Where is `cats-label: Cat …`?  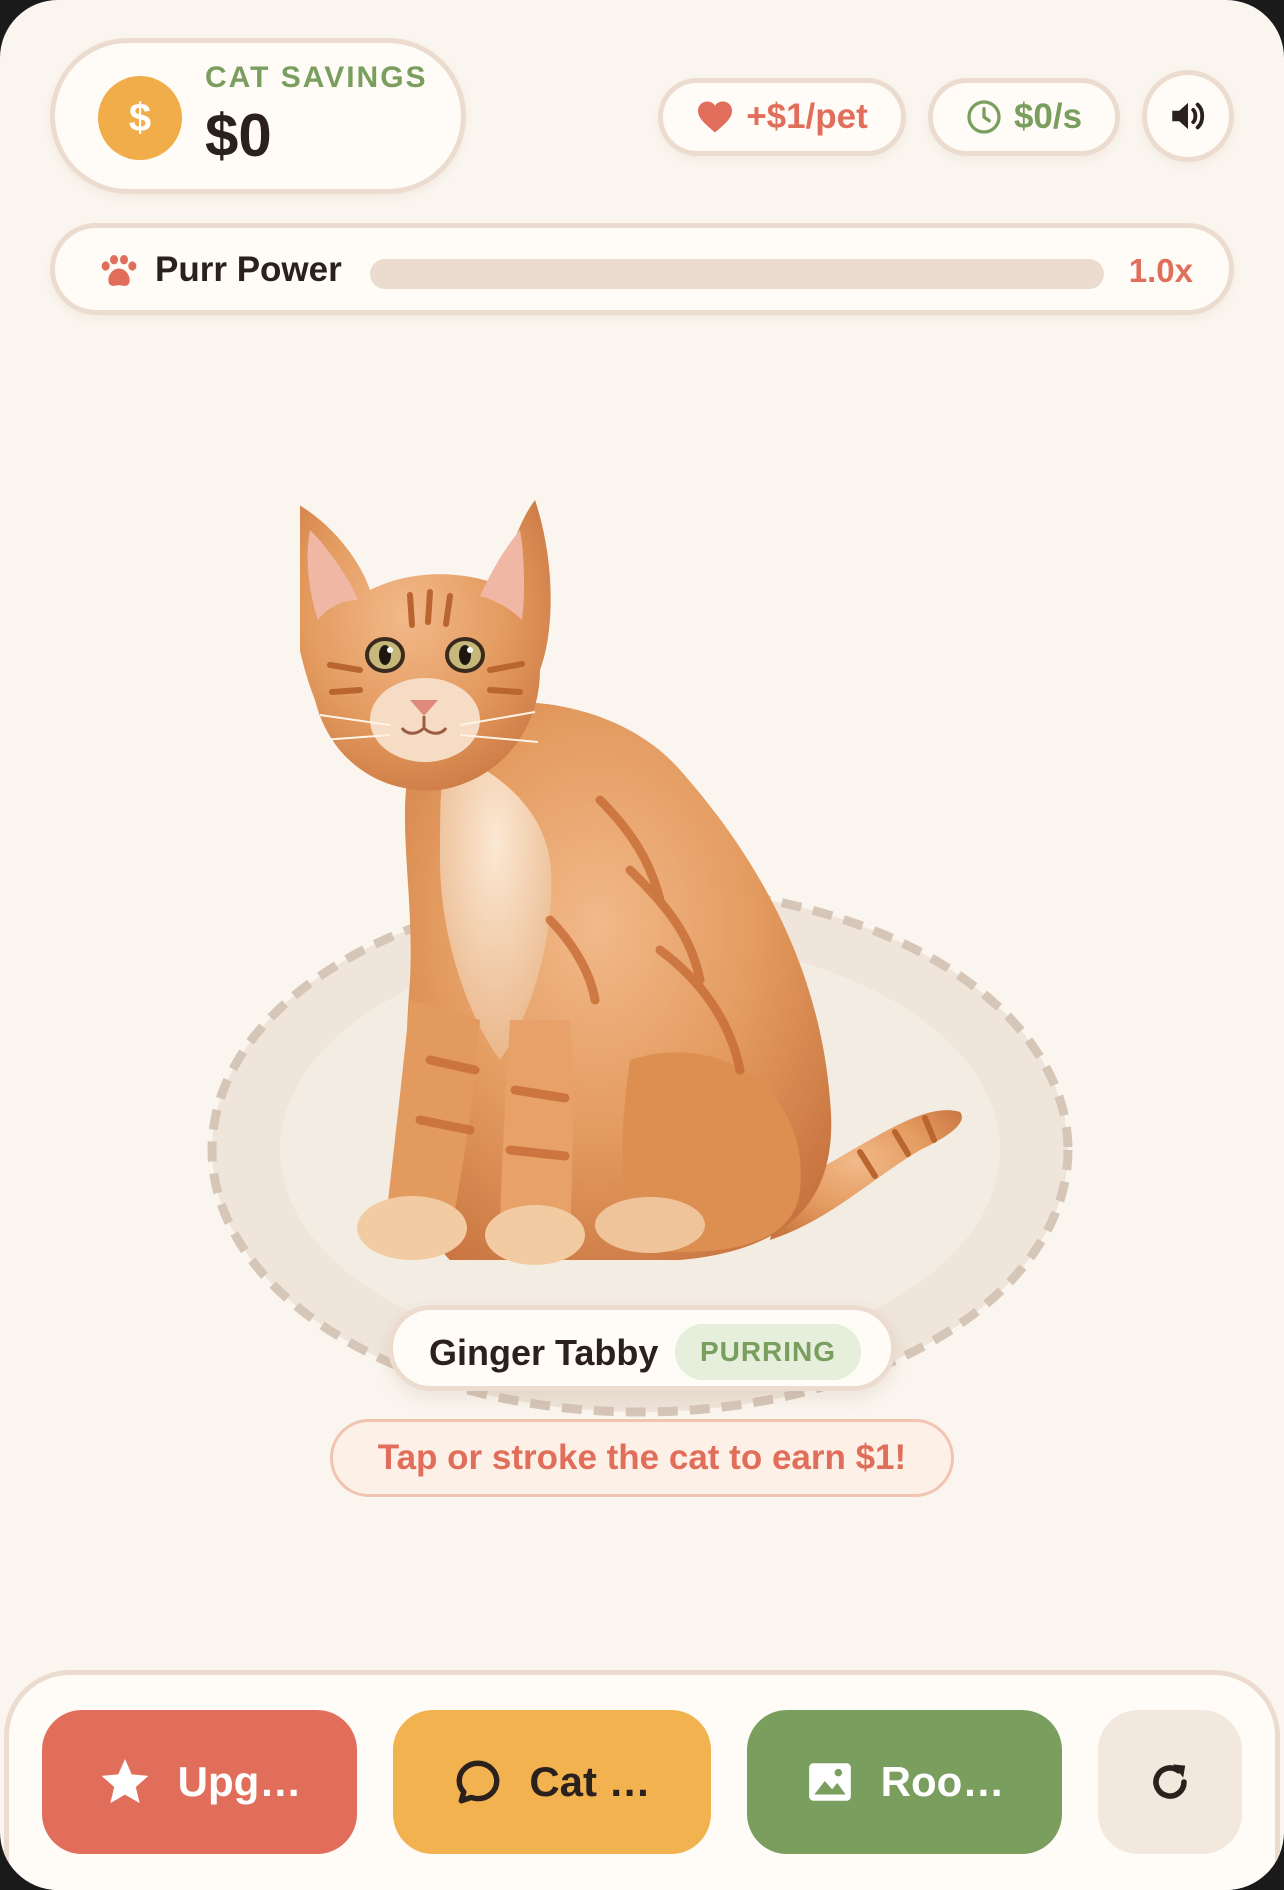 cats-label: Cat … is located at coordinates (590, 1781).